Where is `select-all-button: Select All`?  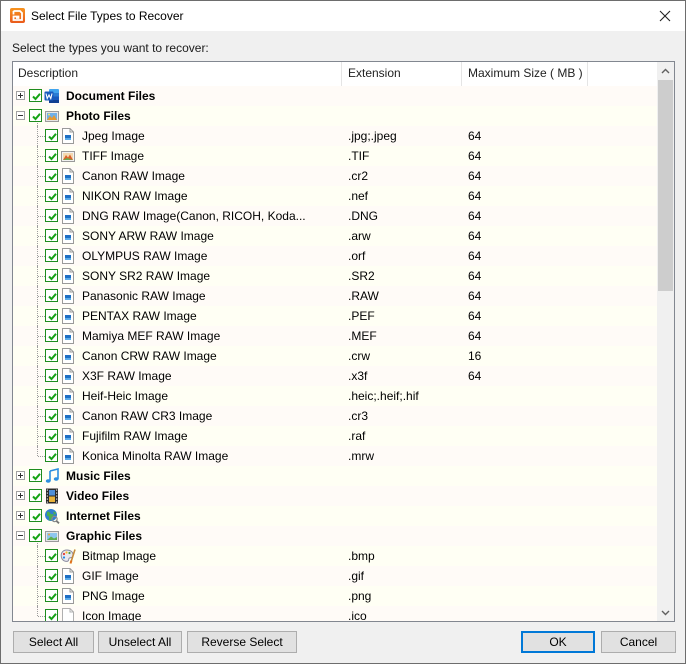
select-all-button: Select All is located at coordinates (53, 642).